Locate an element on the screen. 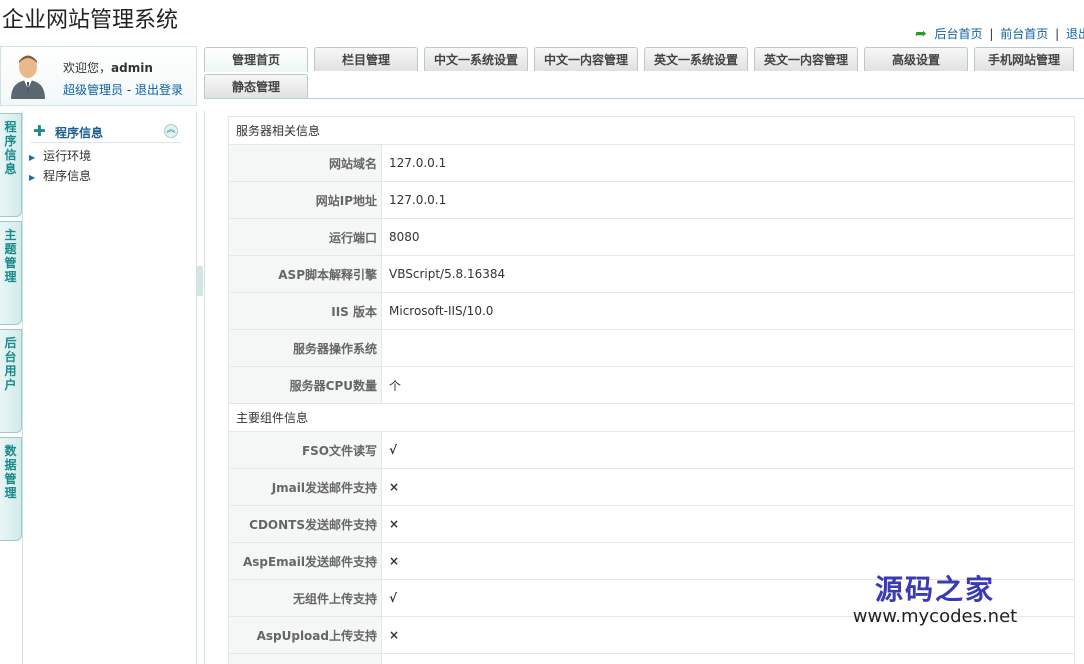 This screenshot has width=1084, height=664. sidebar-header: ✚ 程序信息 ︽ is located at coordinates (106, 133).